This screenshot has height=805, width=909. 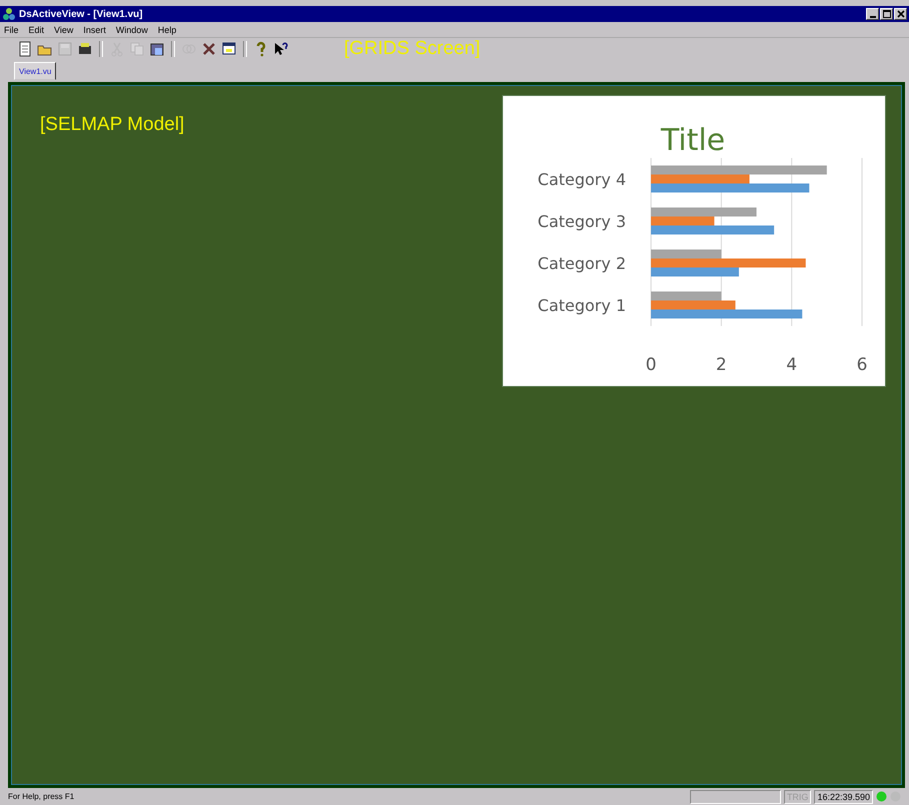 I want to click on led-icon, so click(x=881, y=796).